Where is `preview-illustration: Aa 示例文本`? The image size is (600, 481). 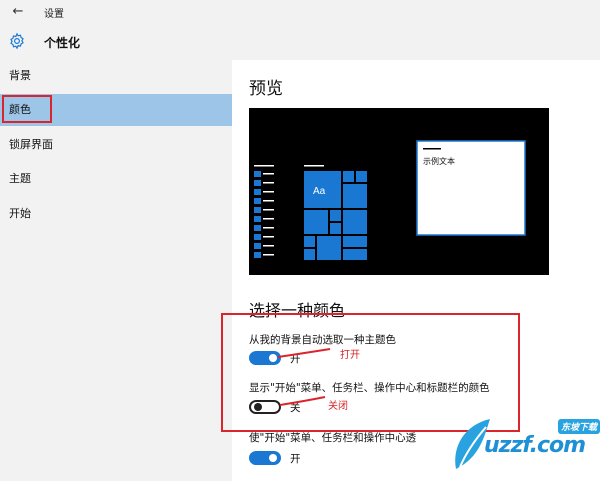 preview-illustration: Aa 示例文本 is located at coordinates (390, 200).